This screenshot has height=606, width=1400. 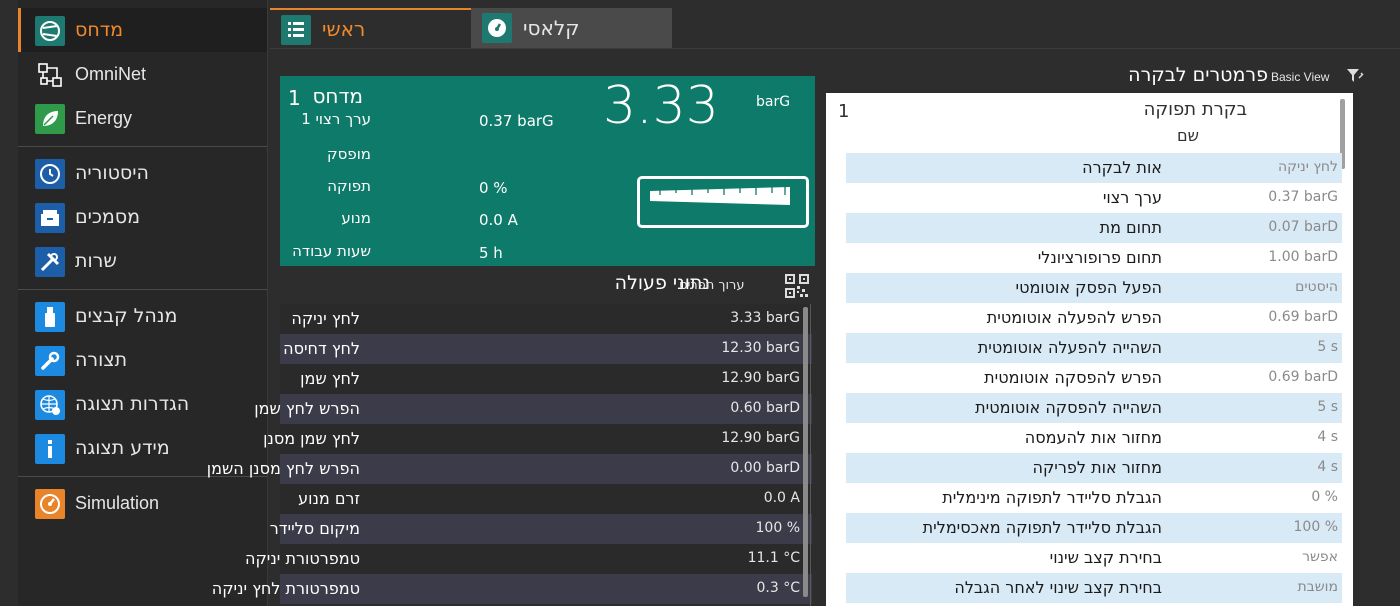 What do you see at coordinates (781, 498) in the screenshot?
I see `row-value: 0.0 A` at bounding box center [781, 498].